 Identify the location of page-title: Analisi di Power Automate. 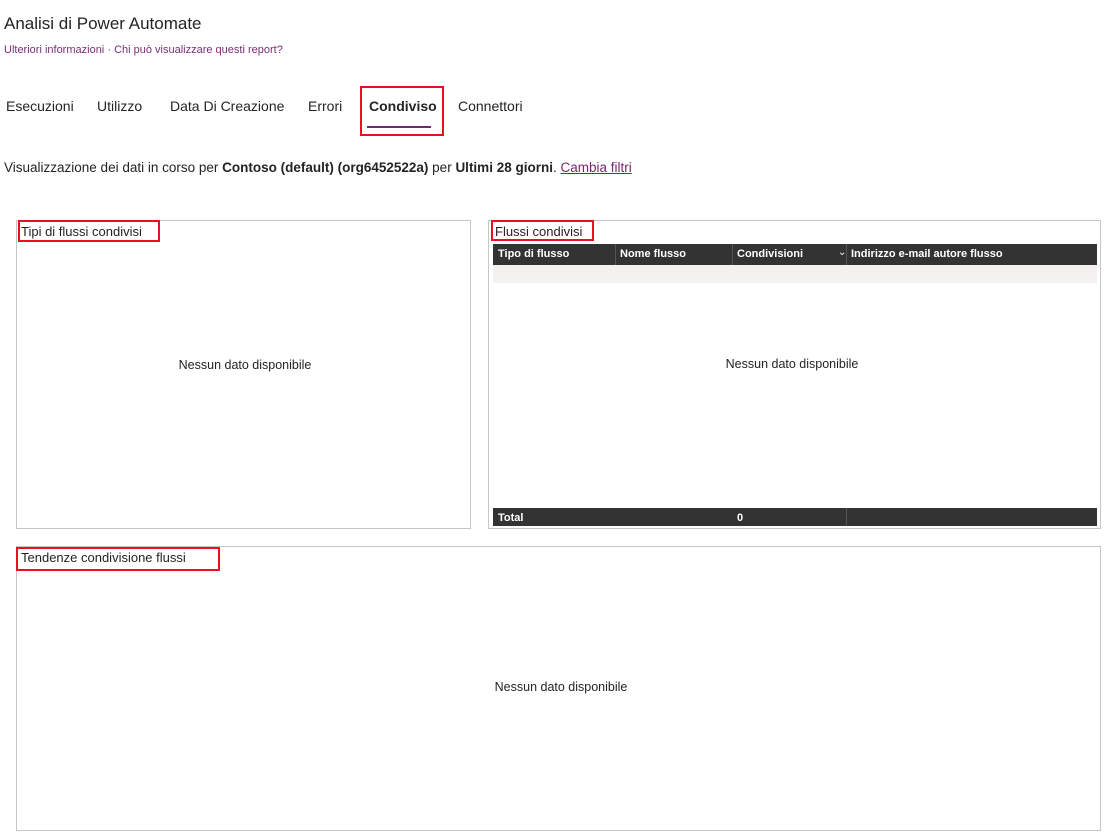
(103, 23).